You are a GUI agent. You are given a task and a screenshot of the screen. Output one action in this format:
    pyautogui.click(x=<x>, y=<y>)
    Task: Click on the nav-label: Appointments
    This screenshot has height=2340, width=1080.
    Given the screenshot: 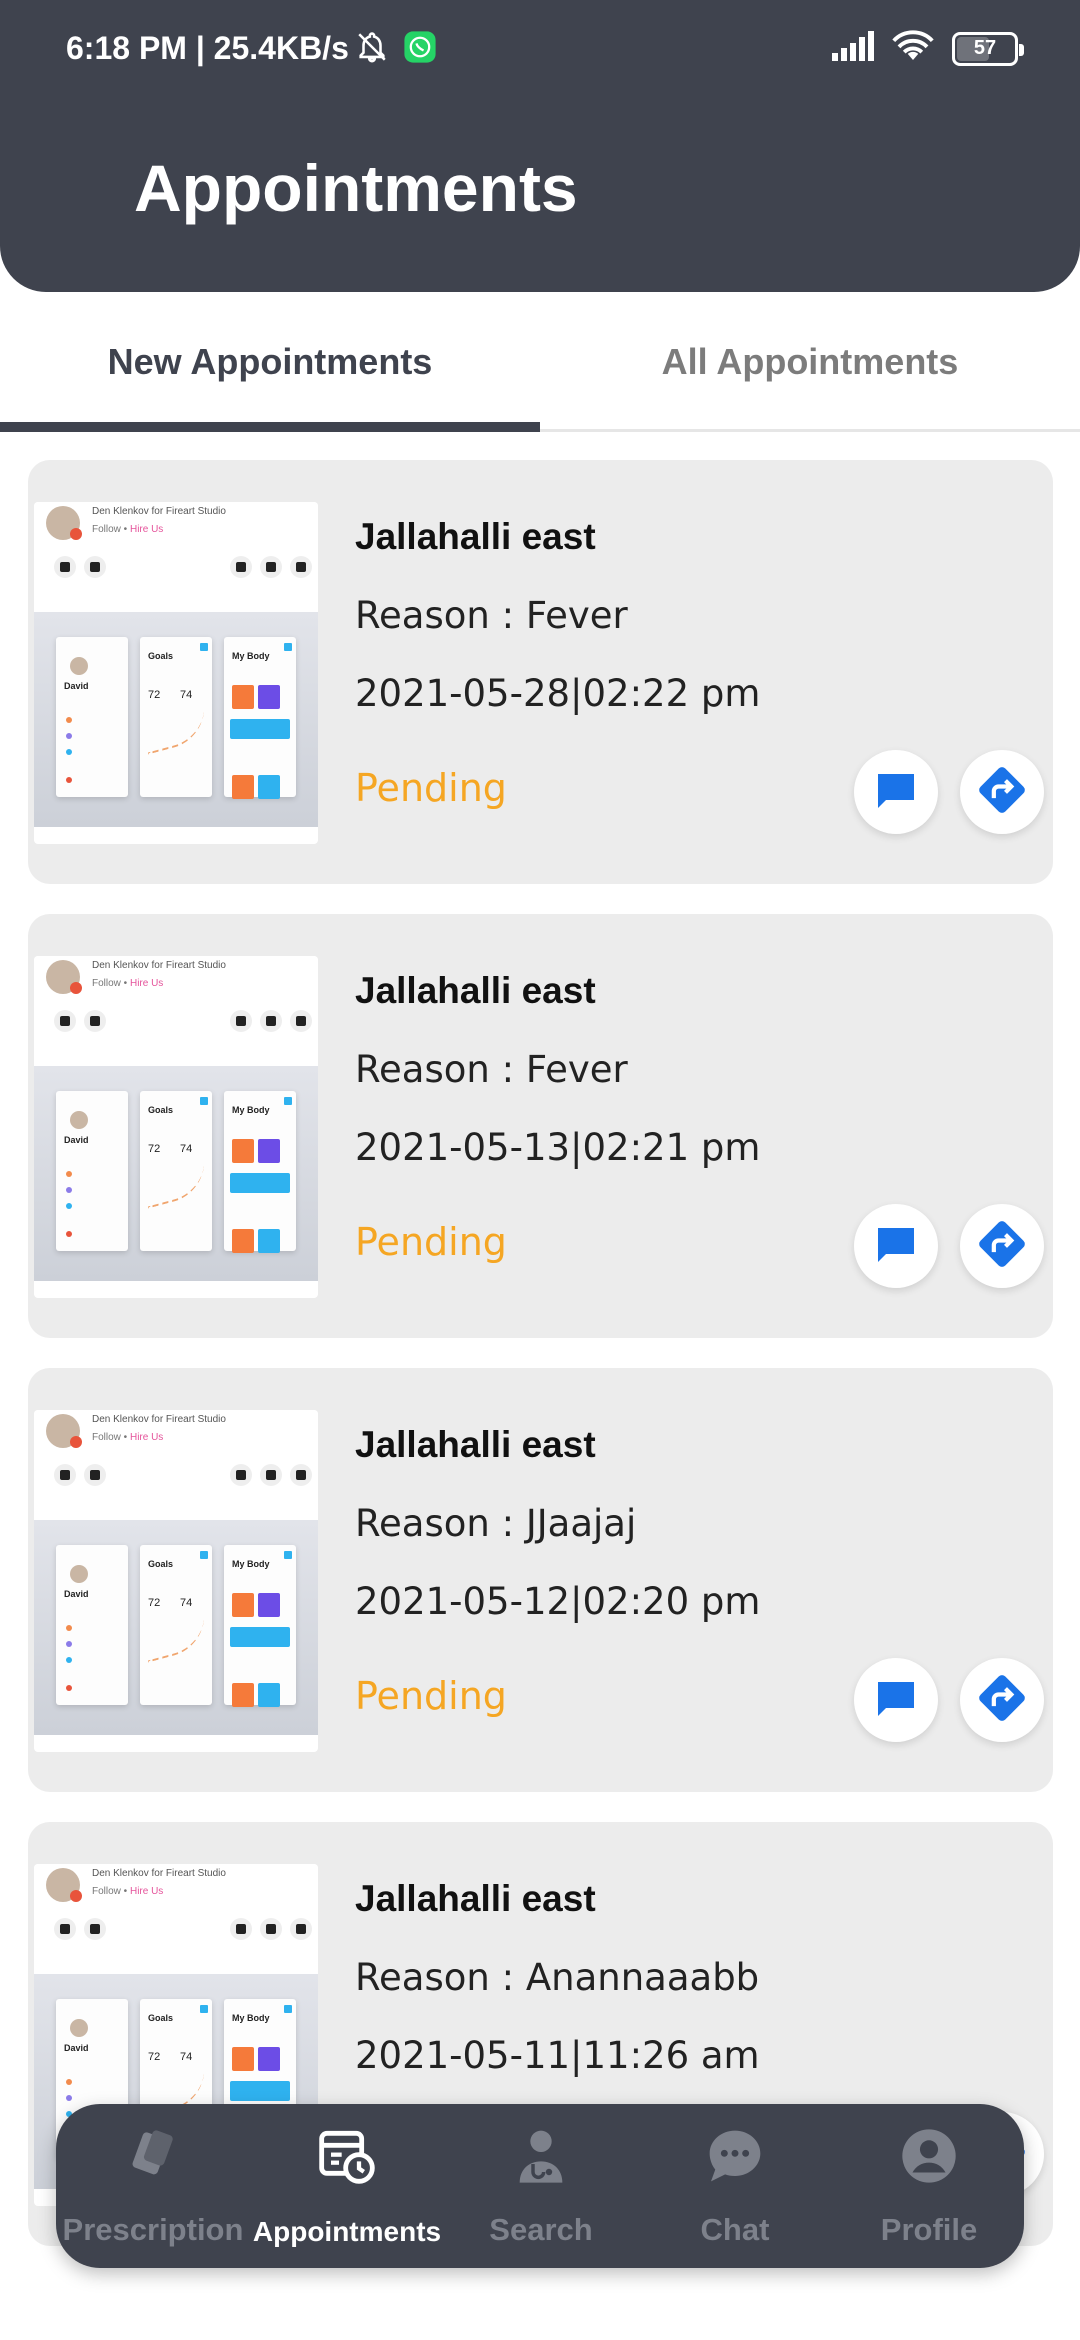 What is the action you would take?
    pyautogui.click(x=347, y=2231)
    